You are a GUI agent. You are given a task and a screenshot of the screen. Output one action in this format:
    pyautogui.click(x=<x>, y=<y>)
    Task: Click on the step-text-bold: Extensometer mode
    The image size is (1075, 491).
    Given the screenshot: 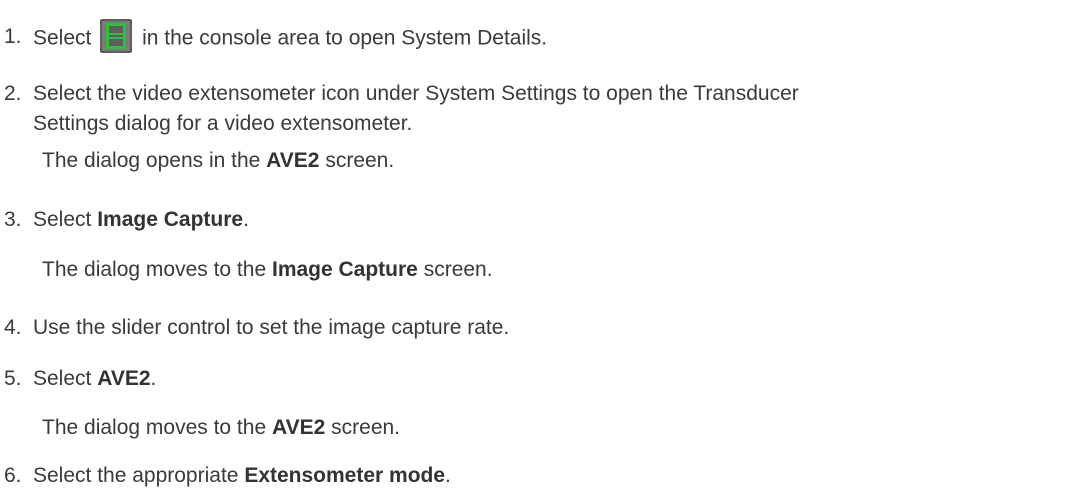 What is the action you would take?
    pyautogui.click(x=345, y=475)
    